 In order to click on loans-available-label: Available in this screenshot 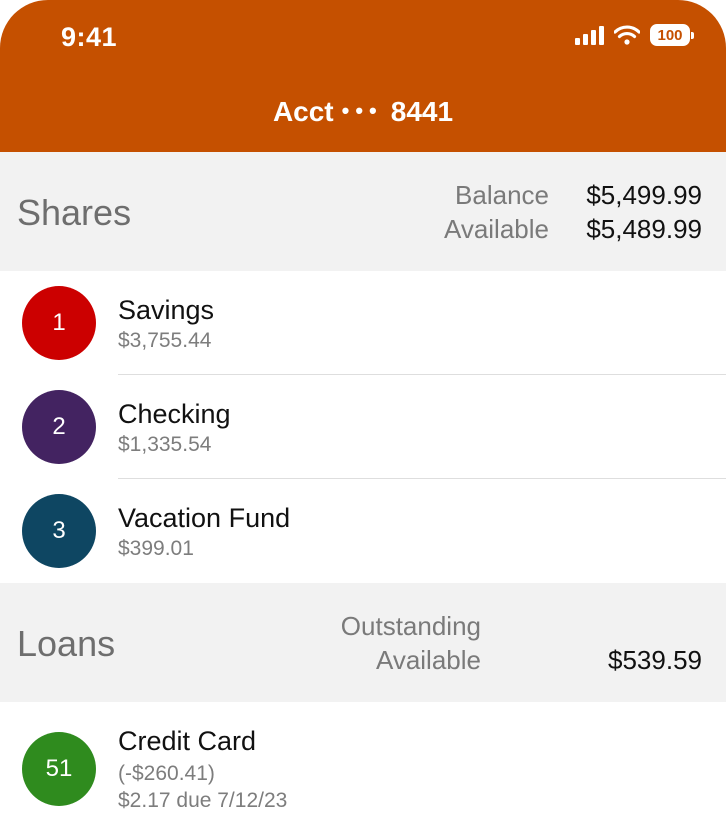, I will do `click(428, 660)`.